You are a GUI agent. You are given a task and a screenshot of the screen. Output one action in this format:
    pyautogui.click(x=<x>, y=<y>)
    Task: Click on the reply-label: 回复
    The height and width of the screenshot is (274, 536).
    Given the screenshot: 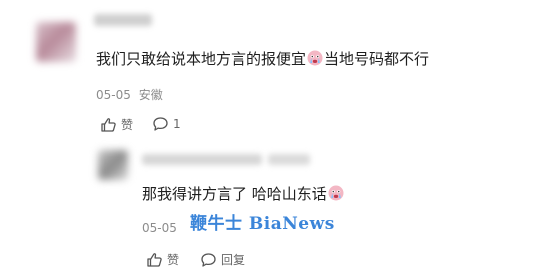 What is the action you would take?
    pyautogui.click(x=233, y=260)
    